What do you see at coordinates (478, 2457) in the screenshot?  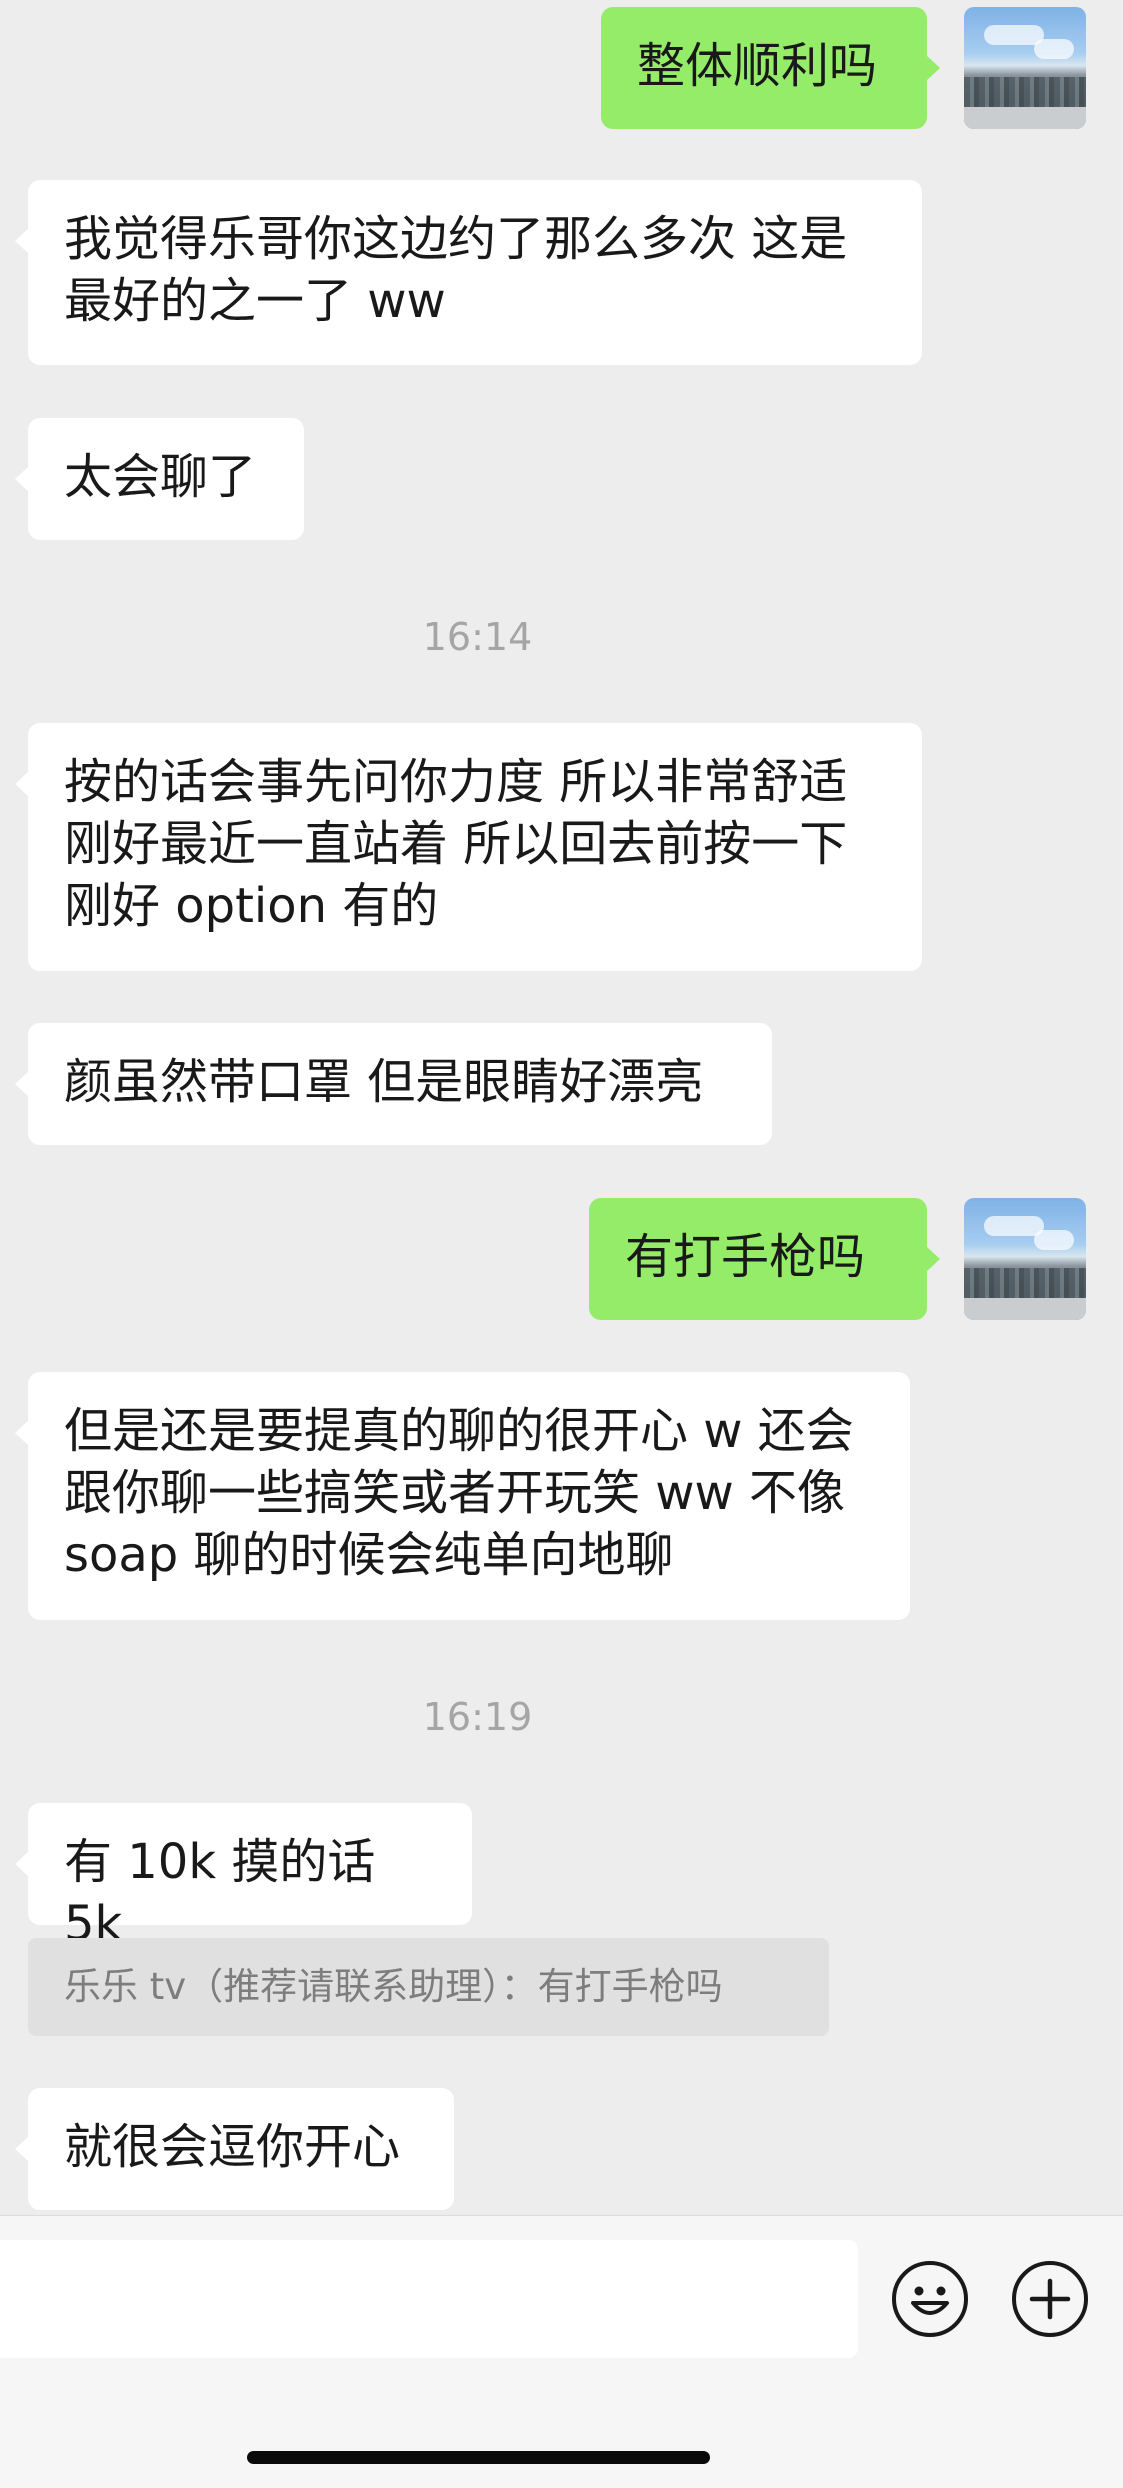 I see `home-indicator` at bounding box center [478, 2457].